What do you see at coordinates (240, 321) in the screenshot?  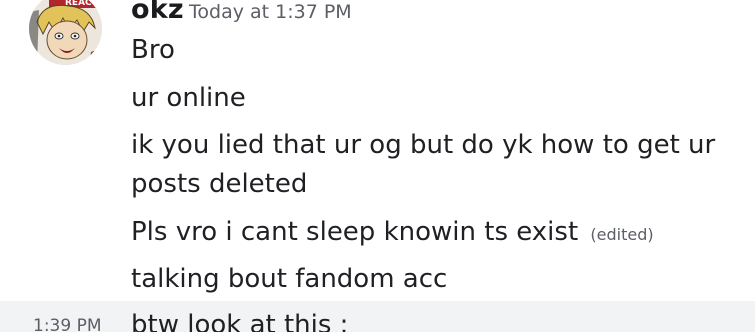 I see `message-text: btw look at this :` at bounding box center [240, 321].